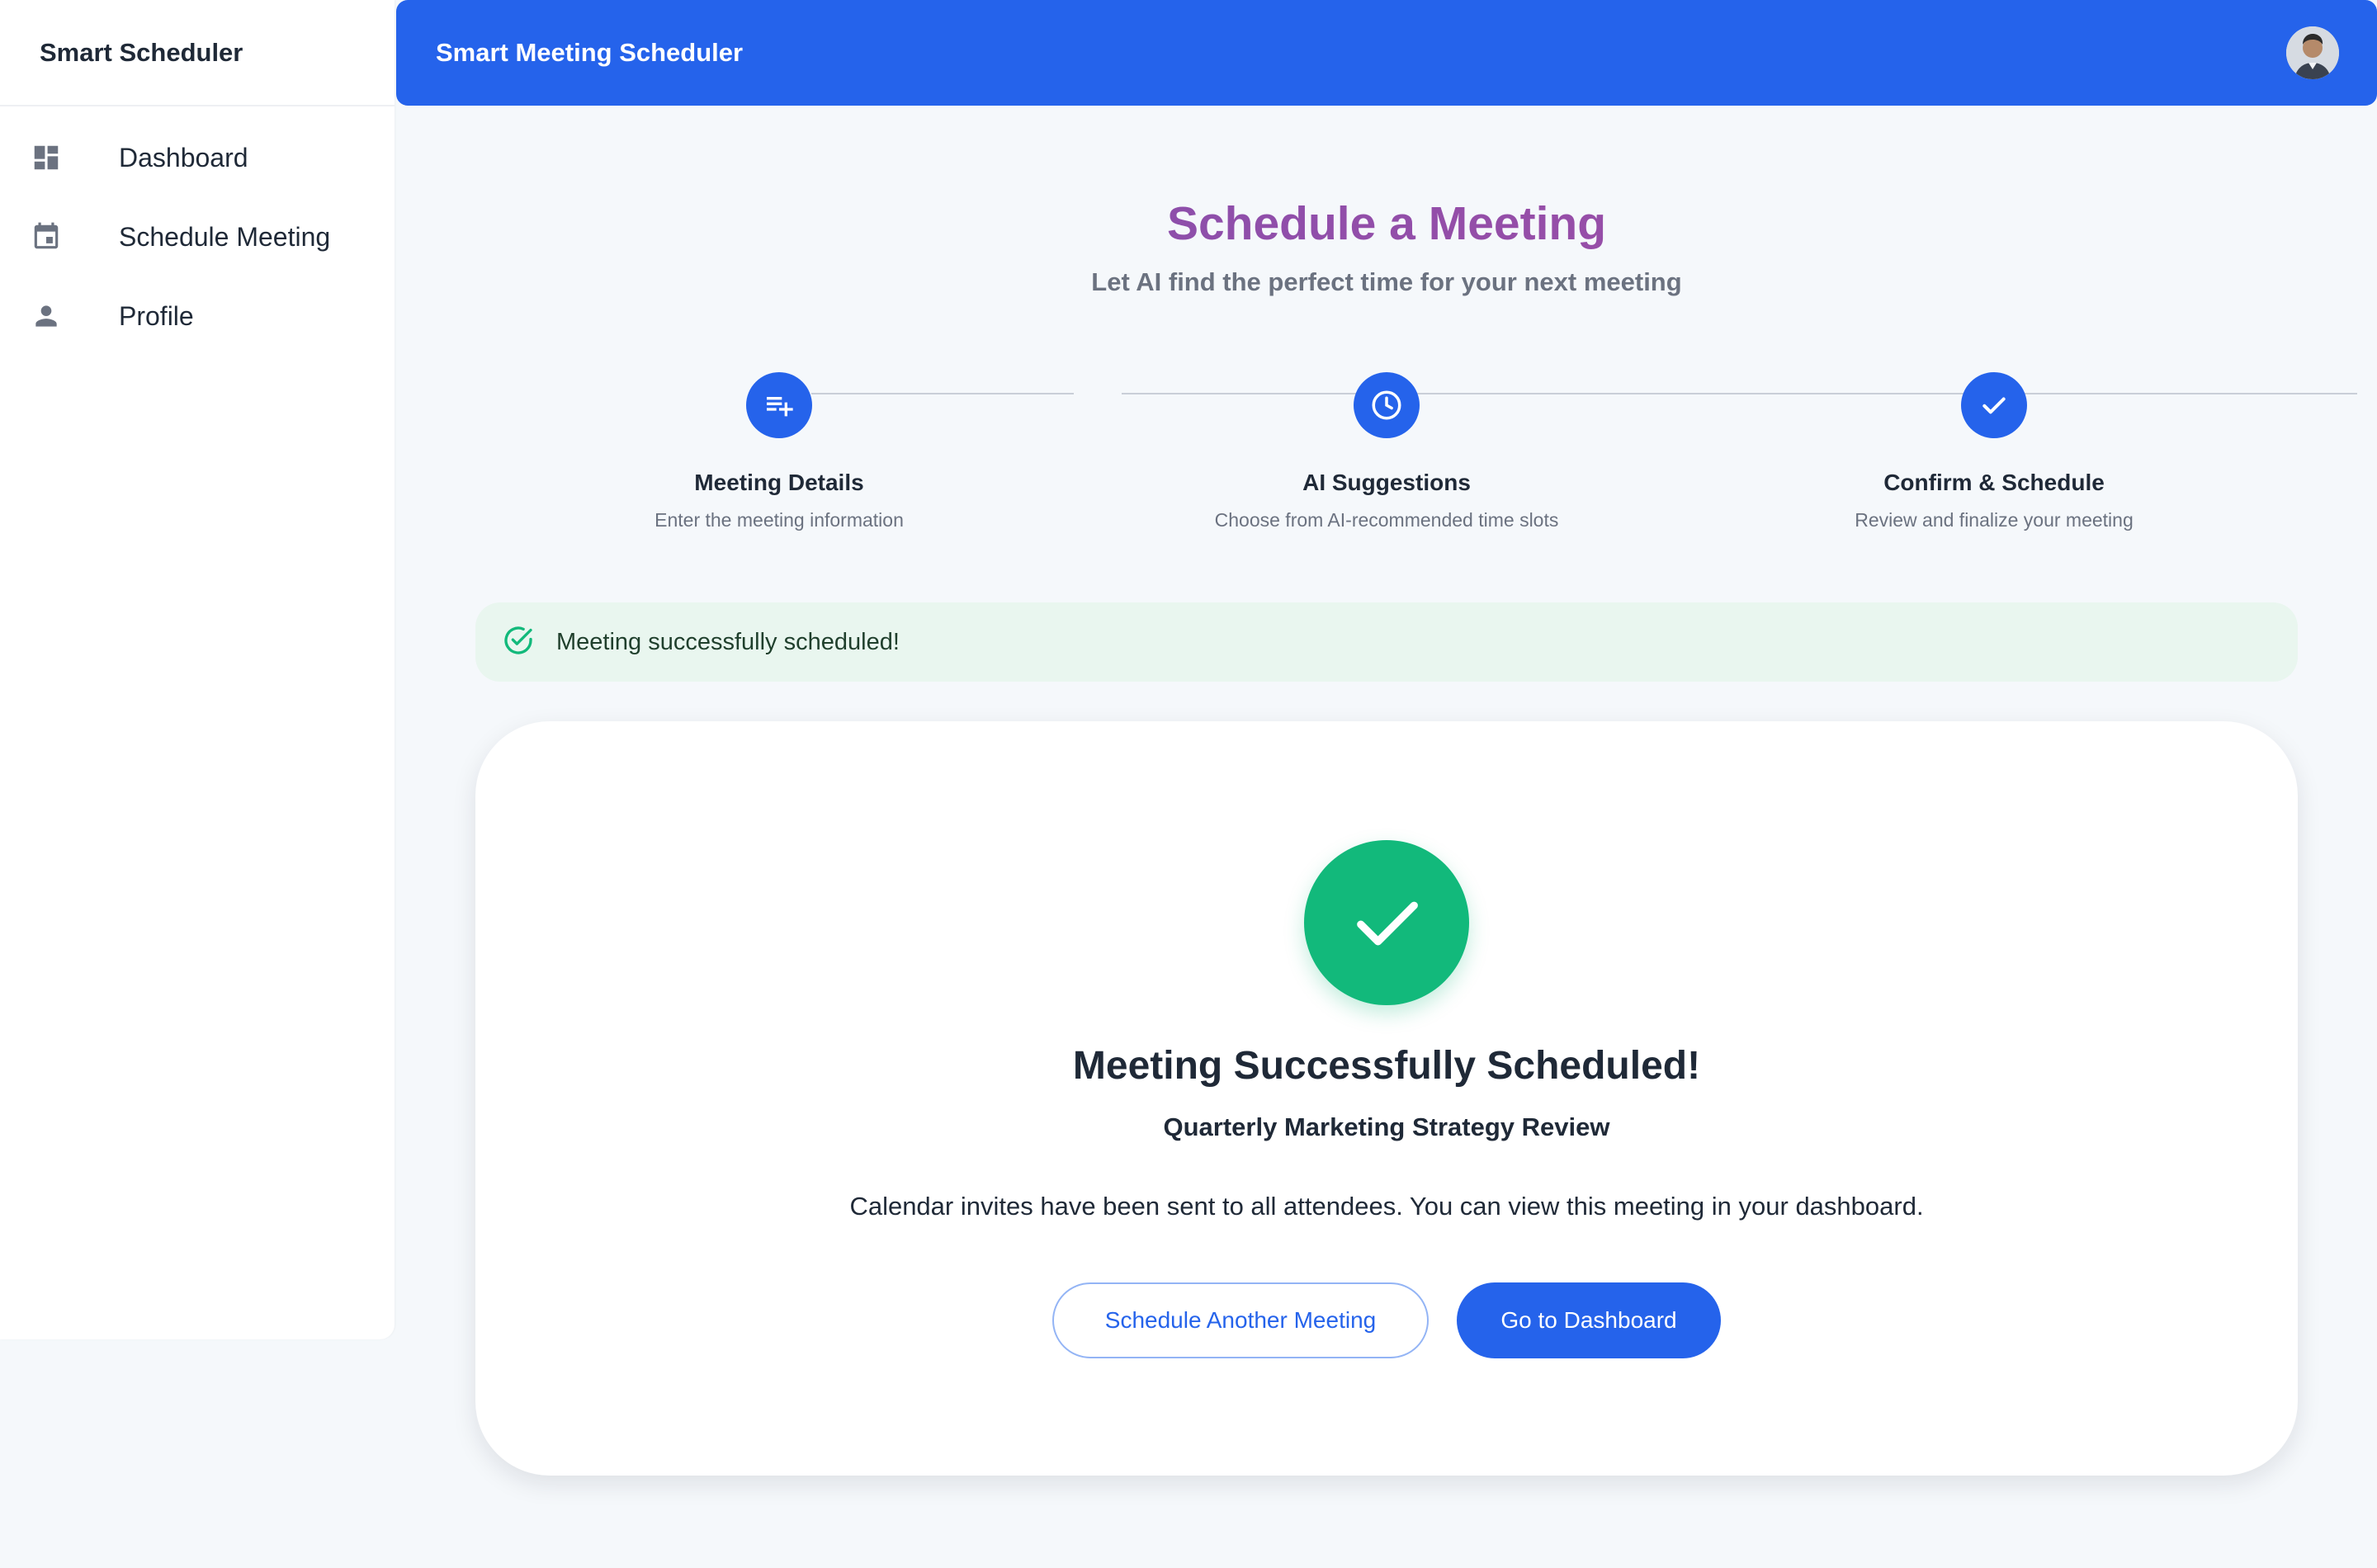  I want to click on check-circle-icon, so click(518, 642).